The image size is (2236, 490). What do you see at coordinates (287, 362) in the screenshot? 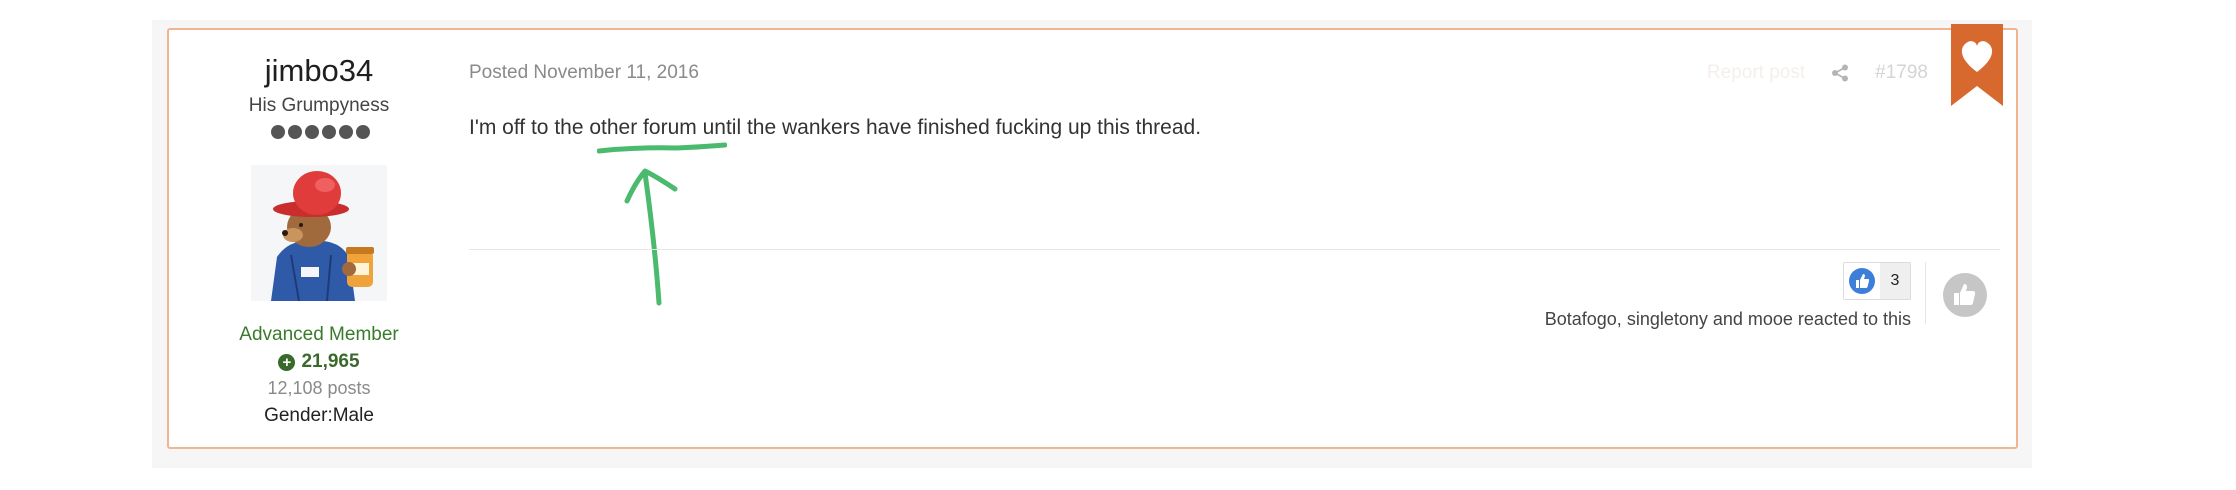
I see `plus-icon: +` at bounding box center [287, 362].